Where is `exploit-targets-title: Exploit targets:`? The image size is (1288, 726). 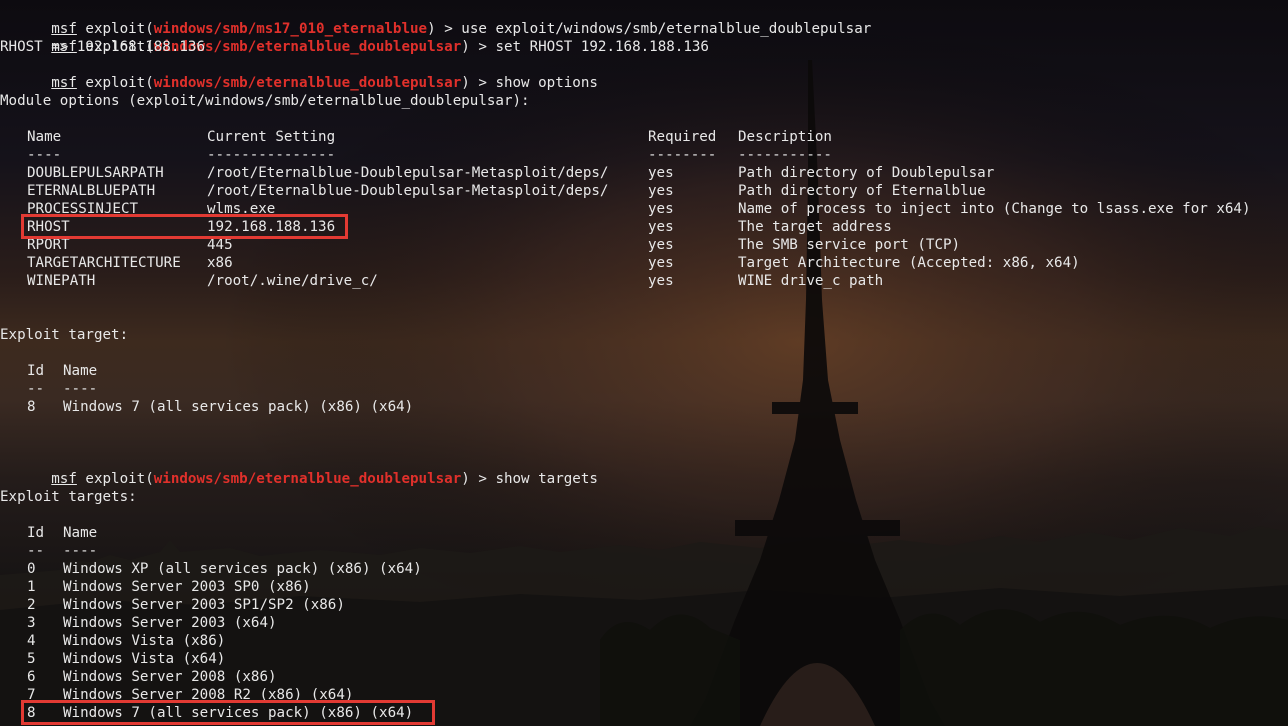 exploit-targets-title: Exploit targets: is located at coordinates (68, 497).